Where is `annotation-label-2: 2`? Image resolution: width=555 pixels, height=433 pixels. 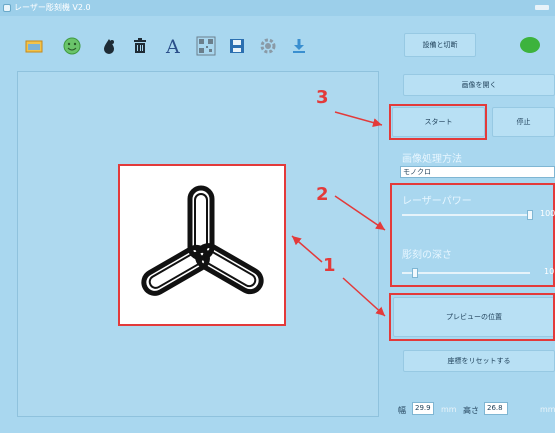 annotation-label-2: 2 is located at coordinates (322, 194).